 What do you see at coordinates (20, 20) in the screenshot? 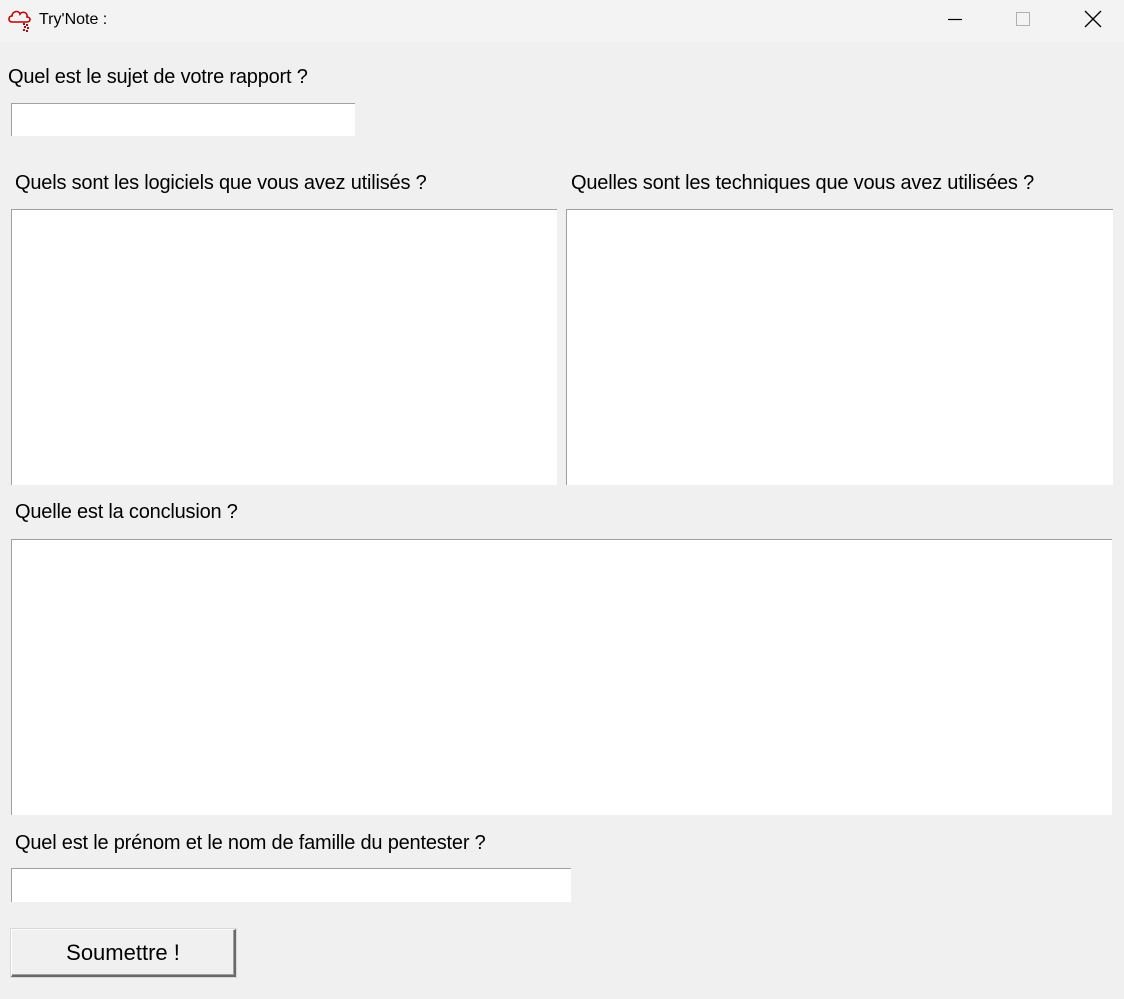
I see `cloud-icon` at bounding box center [20, 20].